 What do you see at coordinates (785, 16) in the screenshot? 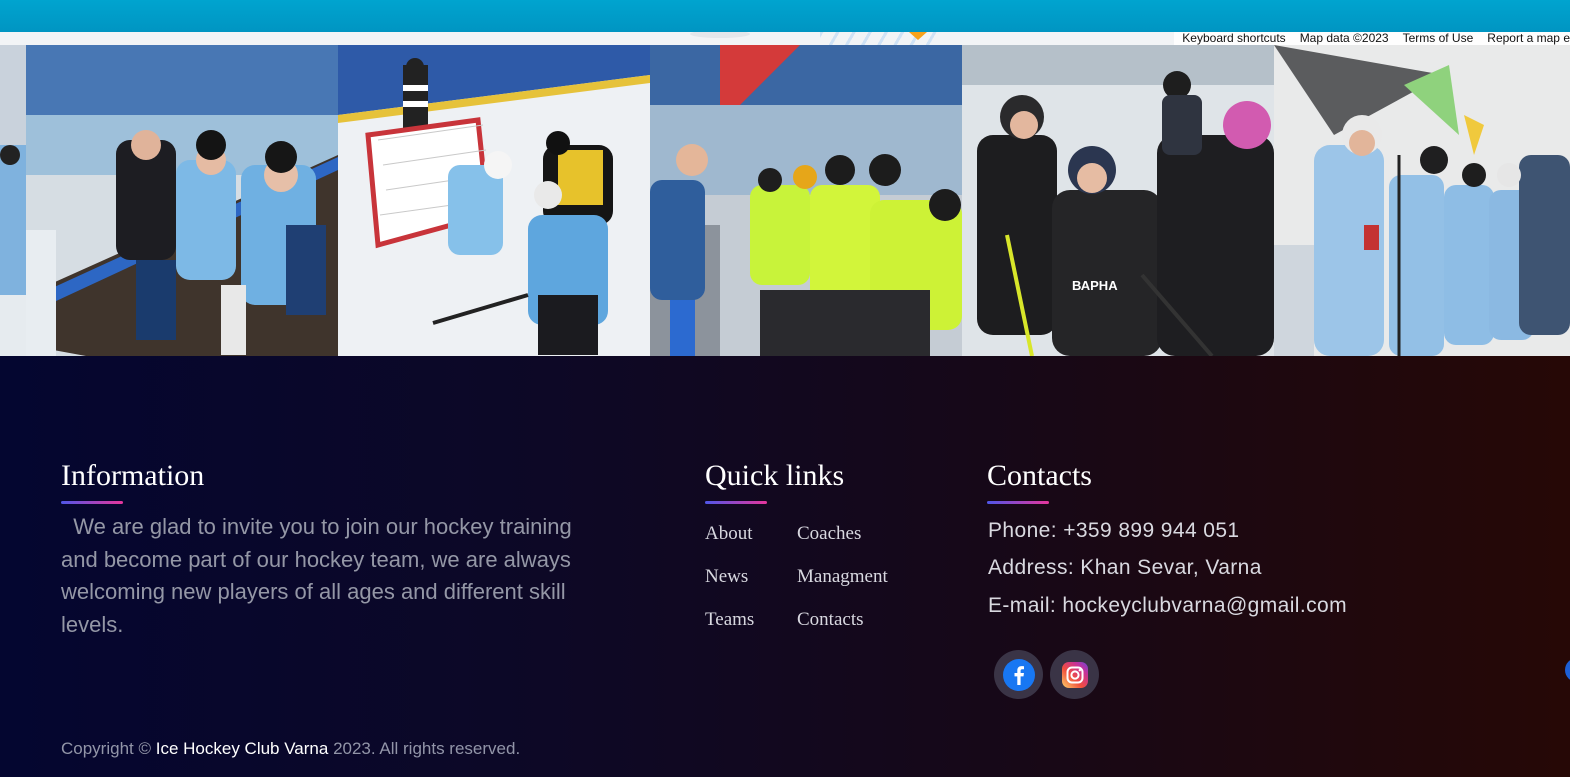
I see `top-bar` at bounding box center [785, 16].